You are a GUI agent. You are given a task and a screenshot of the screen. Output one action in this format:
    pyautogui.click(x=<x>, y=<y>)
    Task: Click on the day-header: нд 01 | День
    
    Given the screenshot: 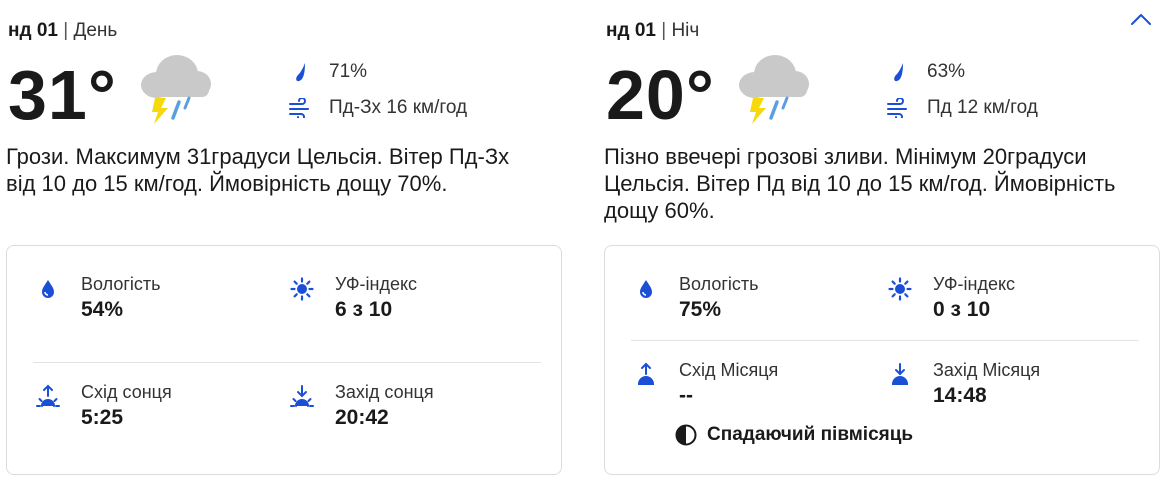 What is the action you would take?
    pyautogui.click(x=62, y=31)
    